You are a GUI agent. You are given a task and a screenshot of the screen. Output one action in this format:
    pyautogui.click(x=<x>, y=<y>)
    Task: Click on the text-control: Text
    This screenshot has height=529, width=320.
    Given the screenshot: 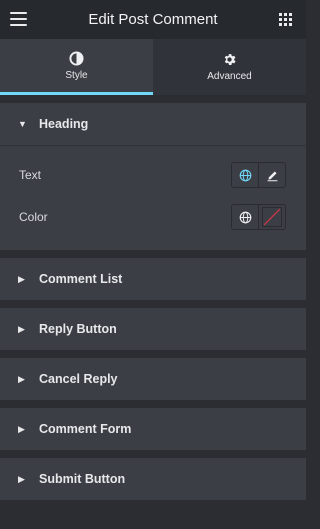 What is the action you would take?
    pyautogui.click(x=153, y=175)
    